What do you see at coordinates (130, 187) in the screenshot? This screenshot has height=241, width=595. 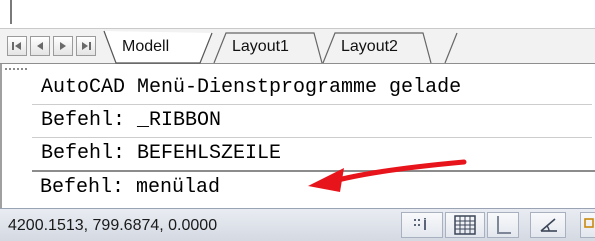 I see `command-prompt-text: Befehl: menülad` at bounding box center [130, 187].